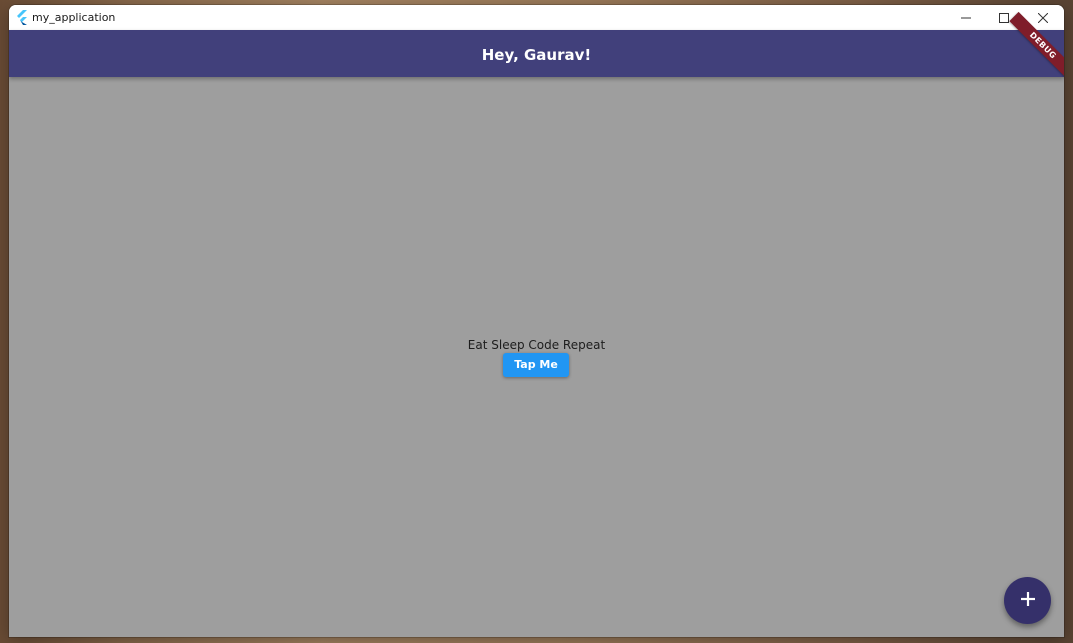  I want to click on add-fab-button, so click(1027, 600).